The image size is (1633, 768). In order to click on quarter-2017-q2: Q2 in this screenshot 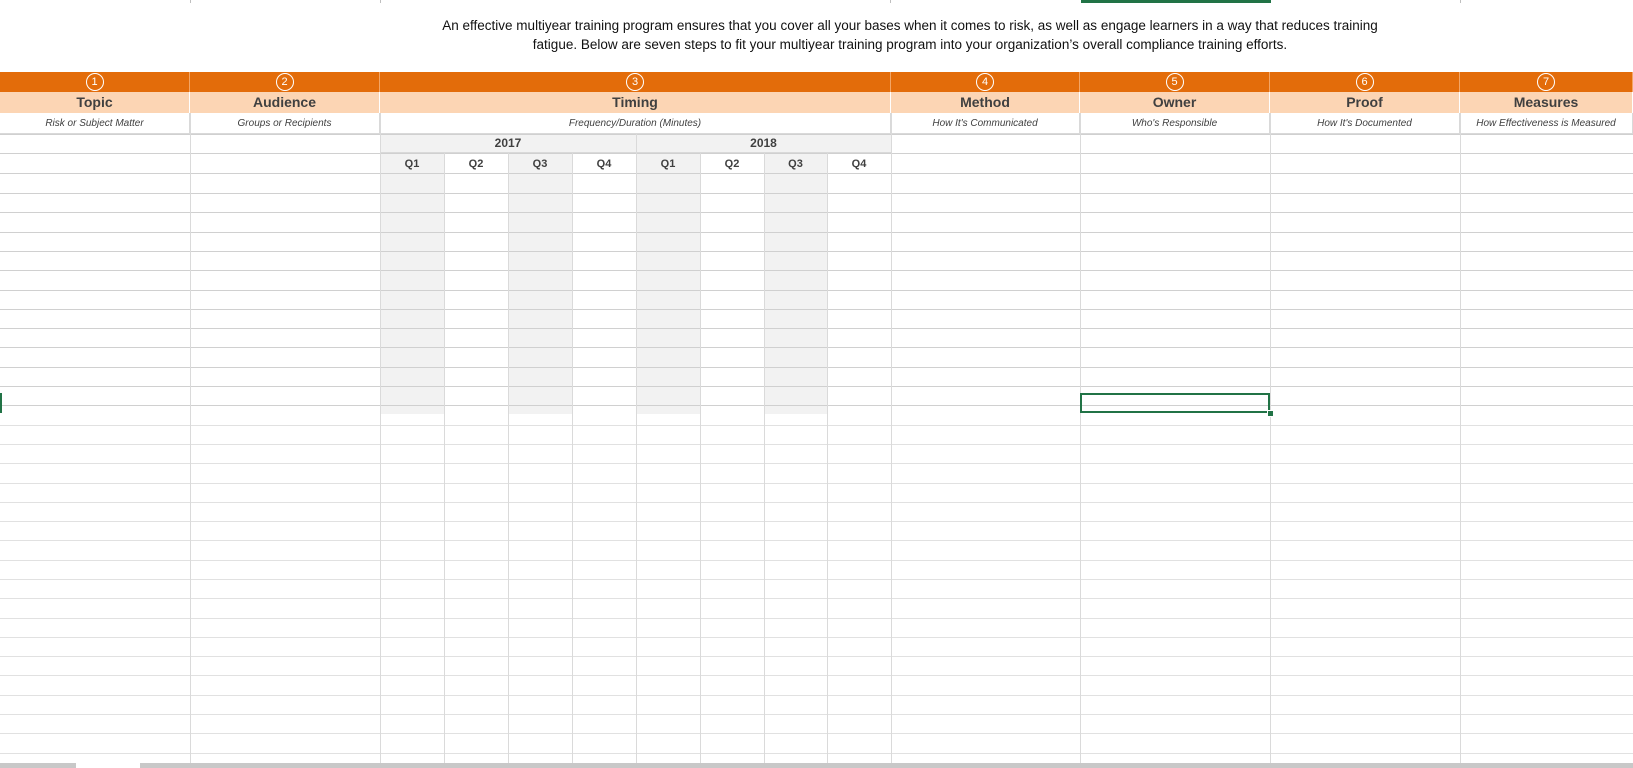, I will do `click(476, 163)`.